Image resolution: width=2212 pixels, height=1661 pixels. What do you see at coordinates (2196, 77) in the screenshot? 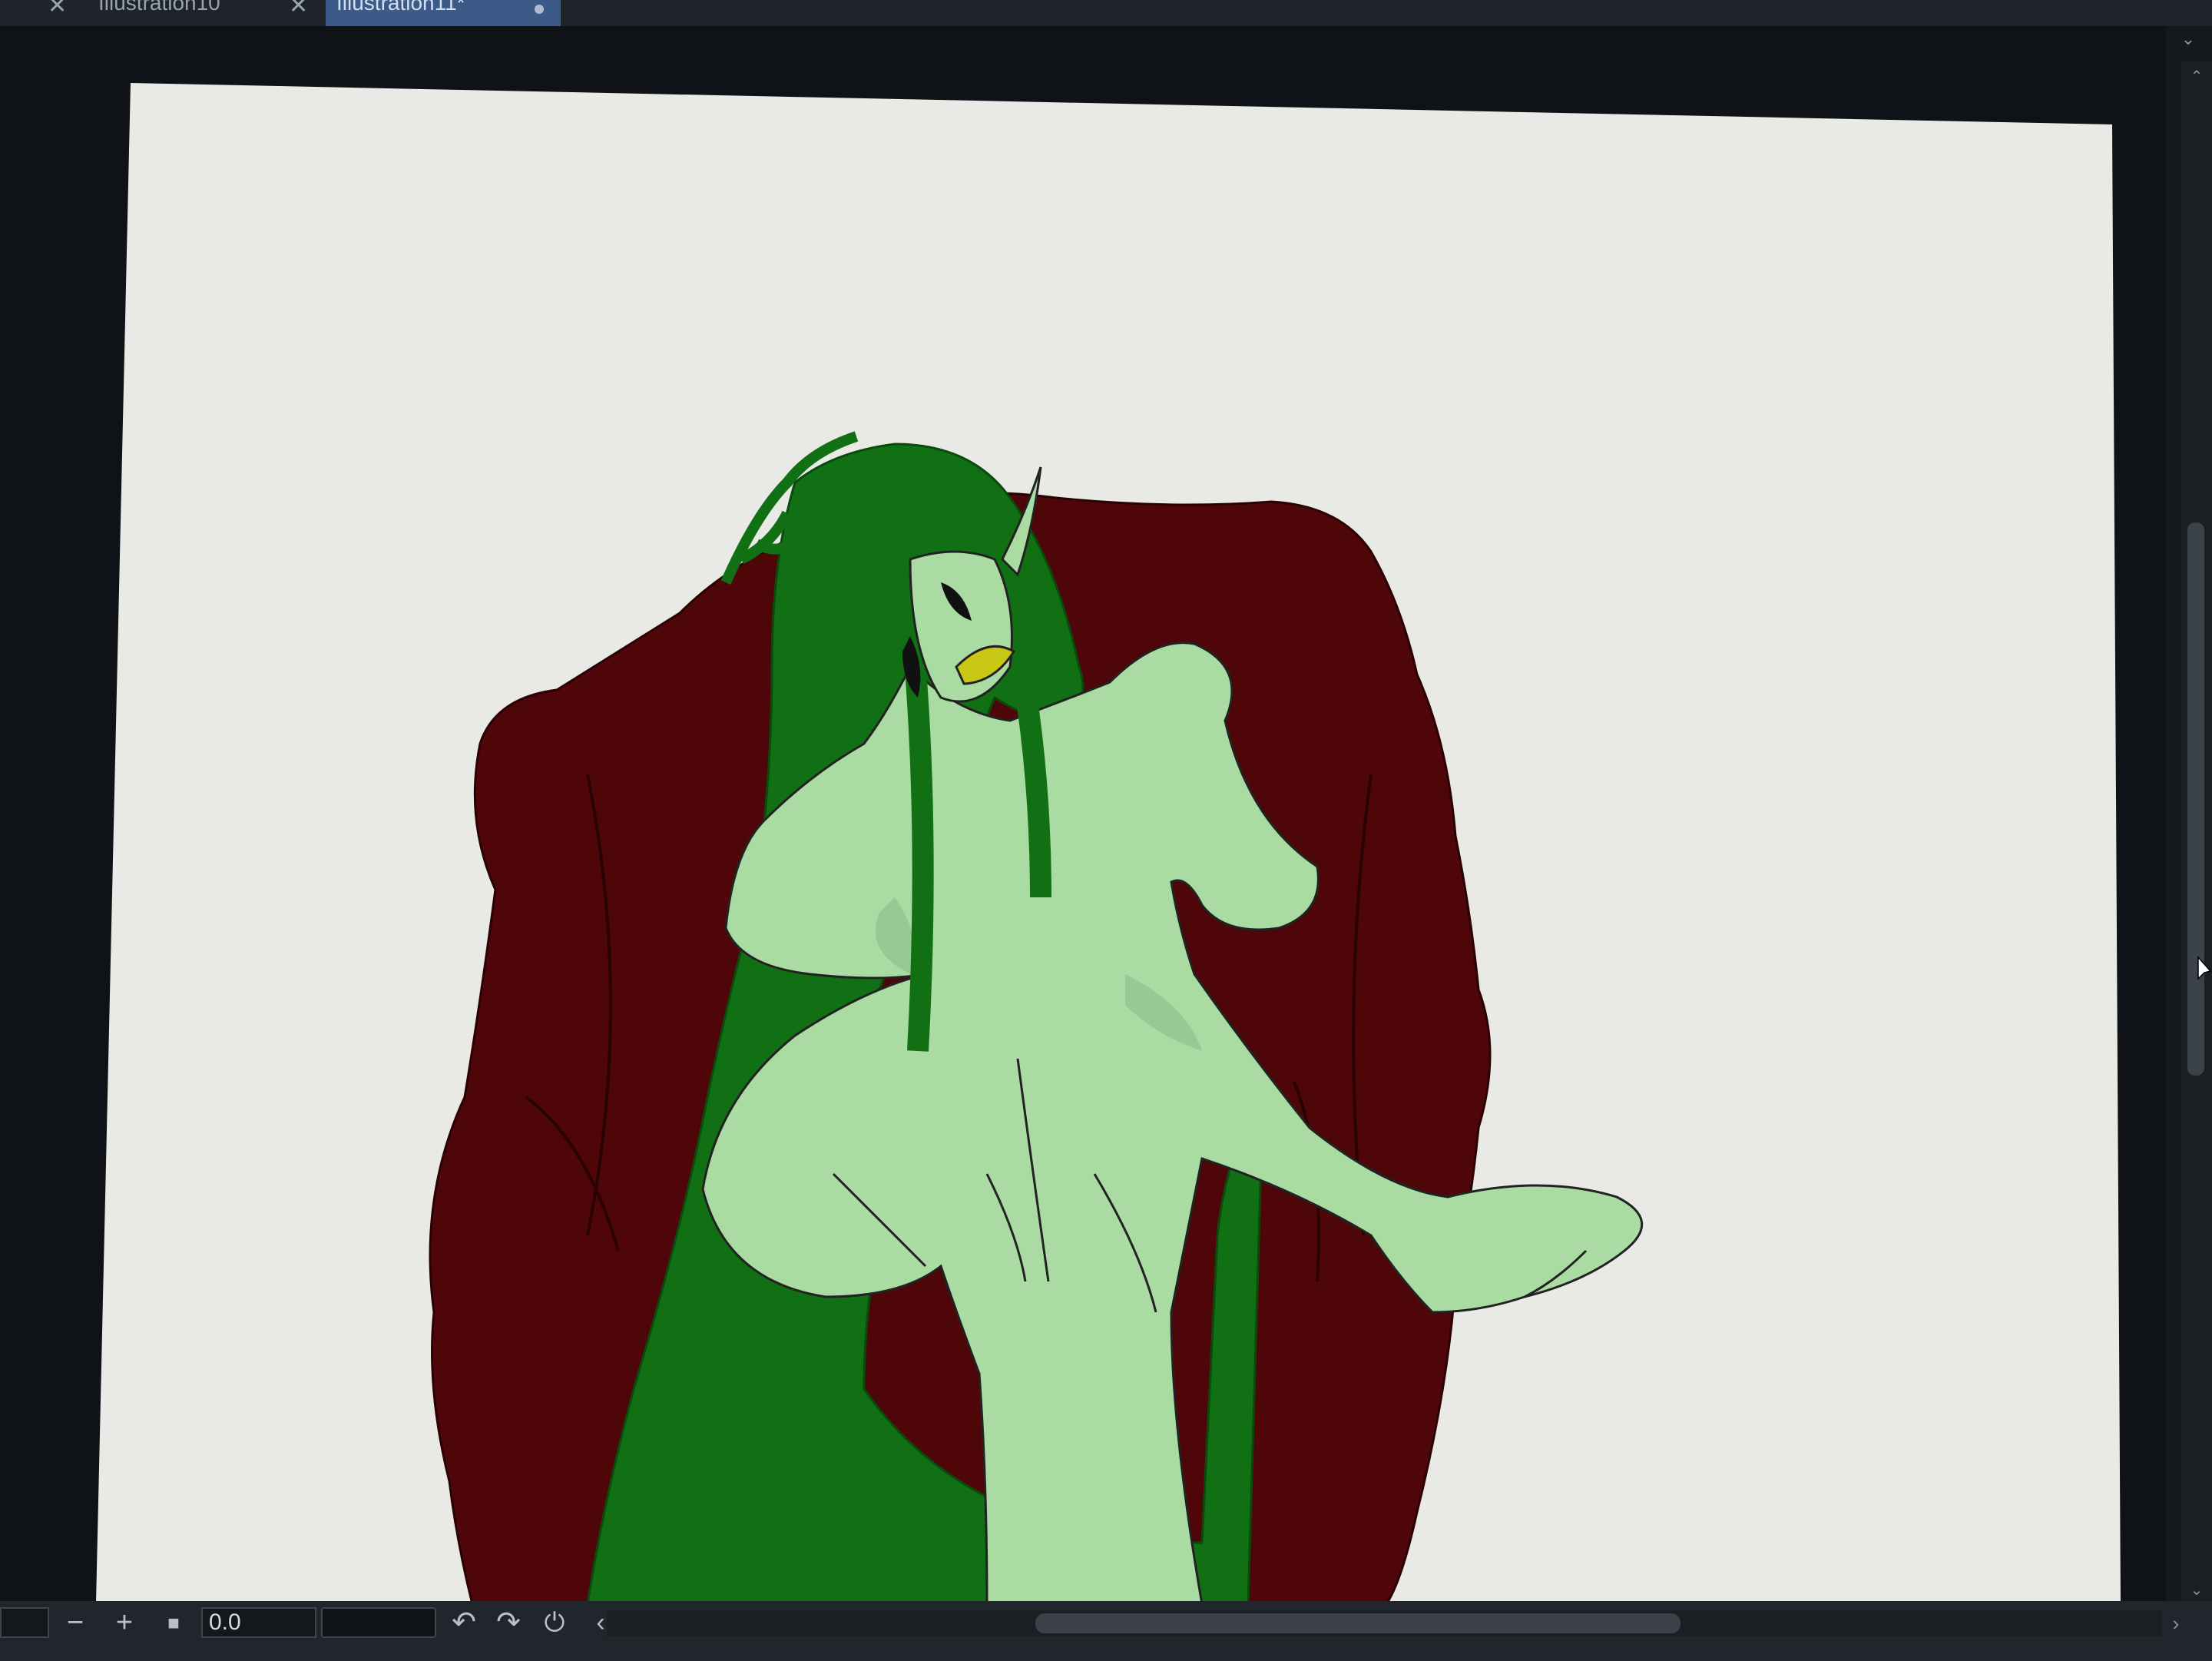
I see `scroll-up-icon: ⌃` at bounding box center [2196, 77].